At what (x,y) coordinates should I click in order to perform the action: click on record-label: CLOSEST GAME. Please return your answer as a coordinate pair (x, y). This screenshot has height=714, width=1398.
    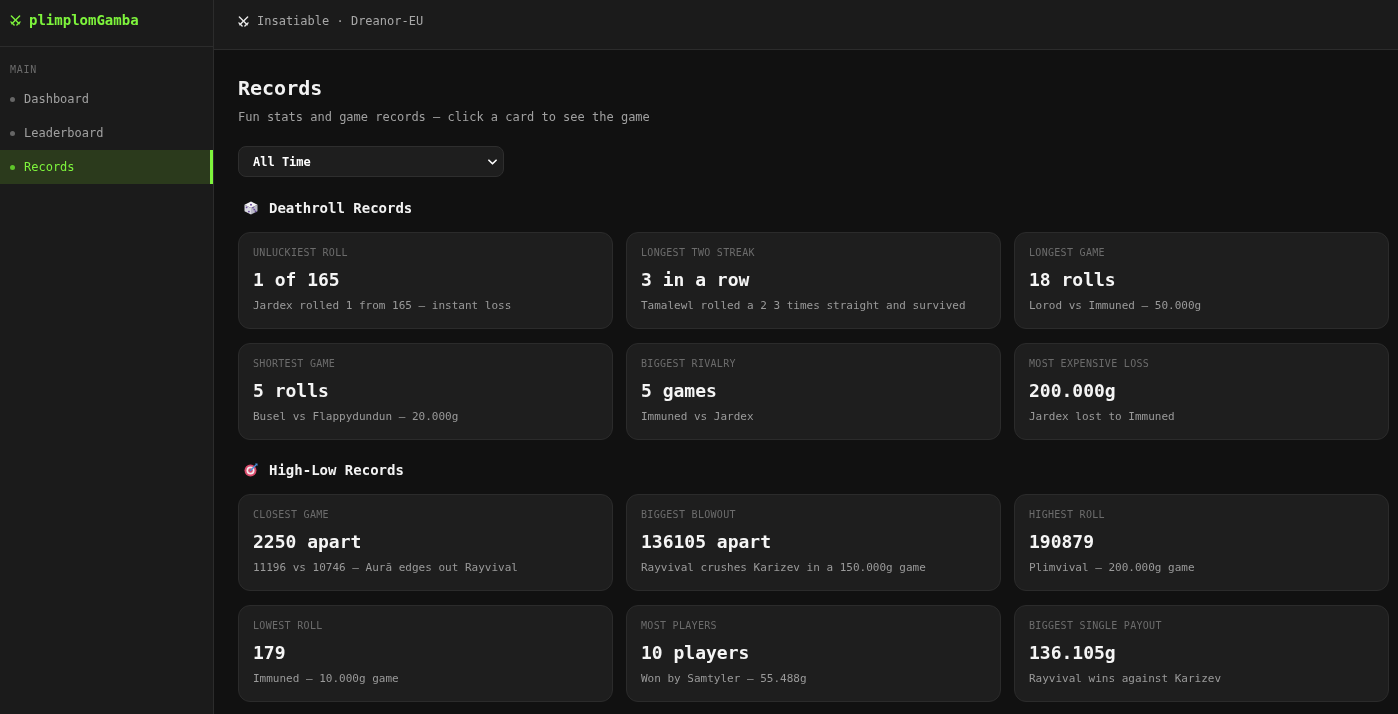
    Looking at the image, I should click on (291, 515).